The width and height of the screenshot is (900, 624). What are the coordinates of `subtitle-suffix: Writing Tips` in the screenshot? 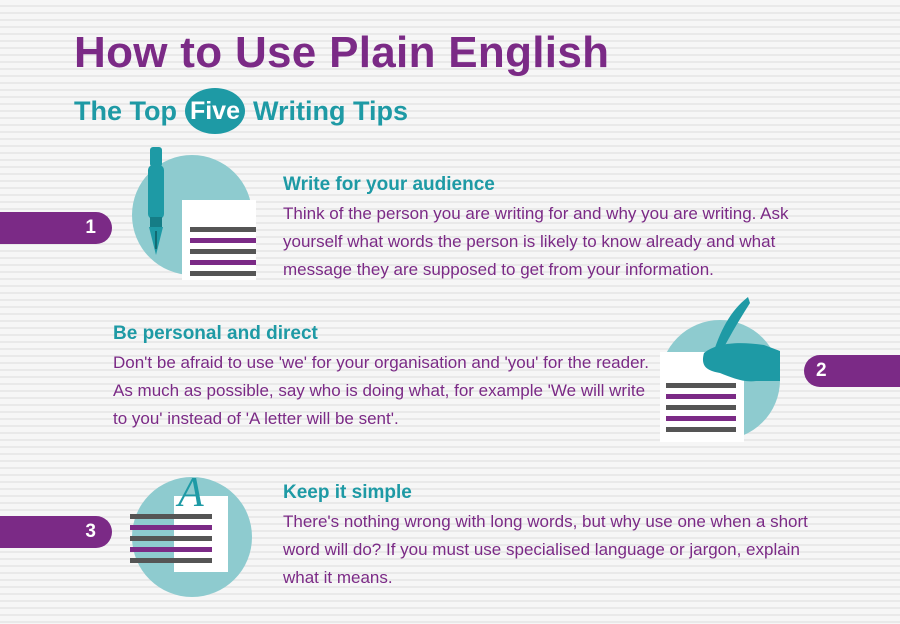 It's located at (330, 110).